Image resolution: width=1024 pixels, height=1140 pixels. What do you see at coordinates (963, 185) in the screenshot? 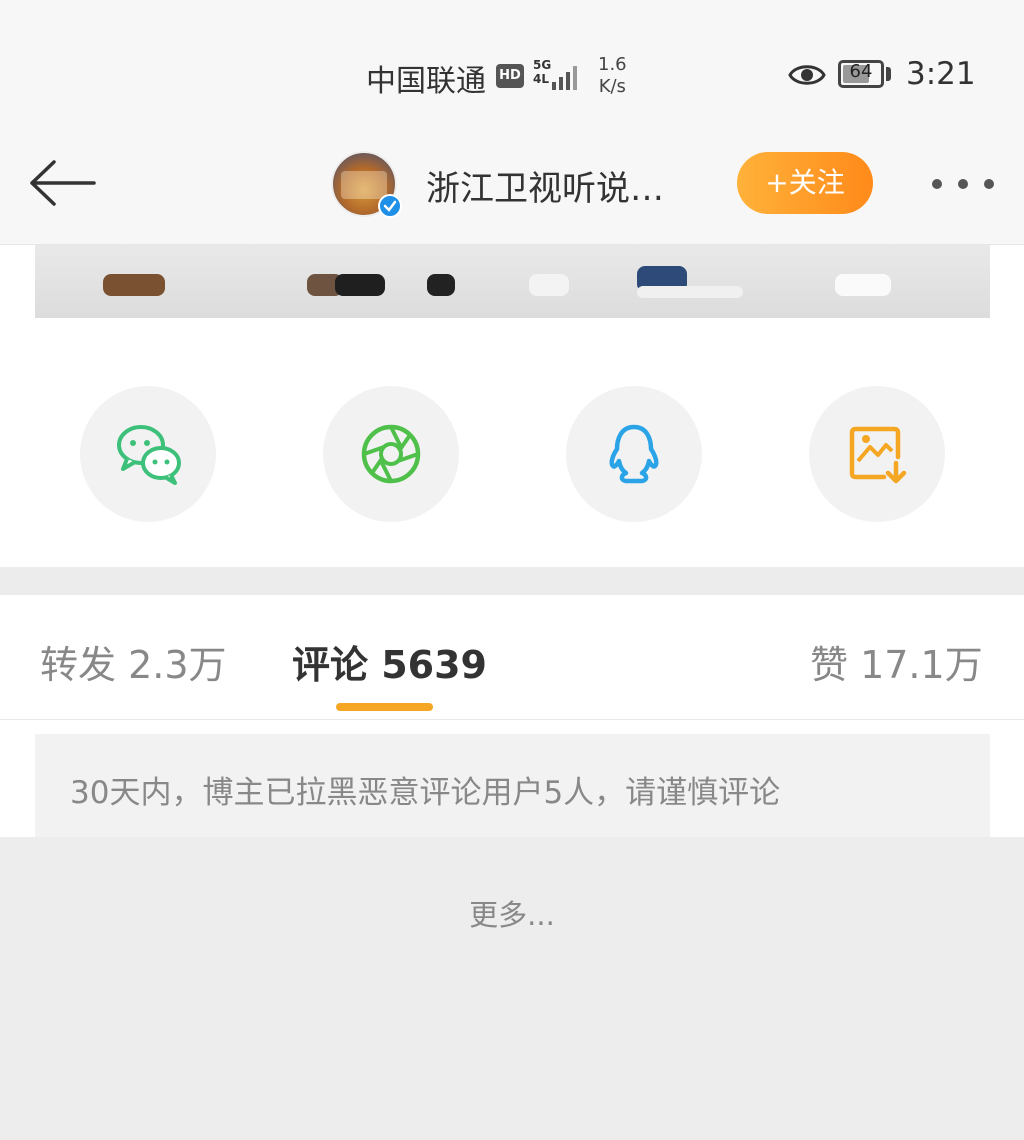
I see `more-options-icon` at bounding box center [963, 185].